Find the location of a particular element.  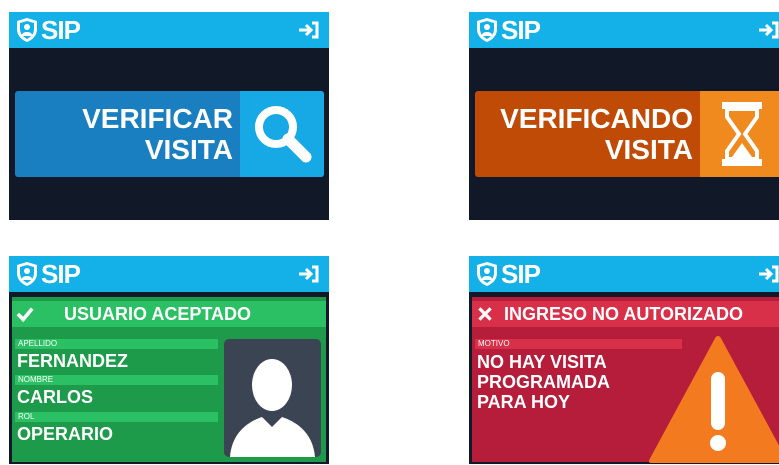

hourglass-icon-box is located at coordinates (739, 134).